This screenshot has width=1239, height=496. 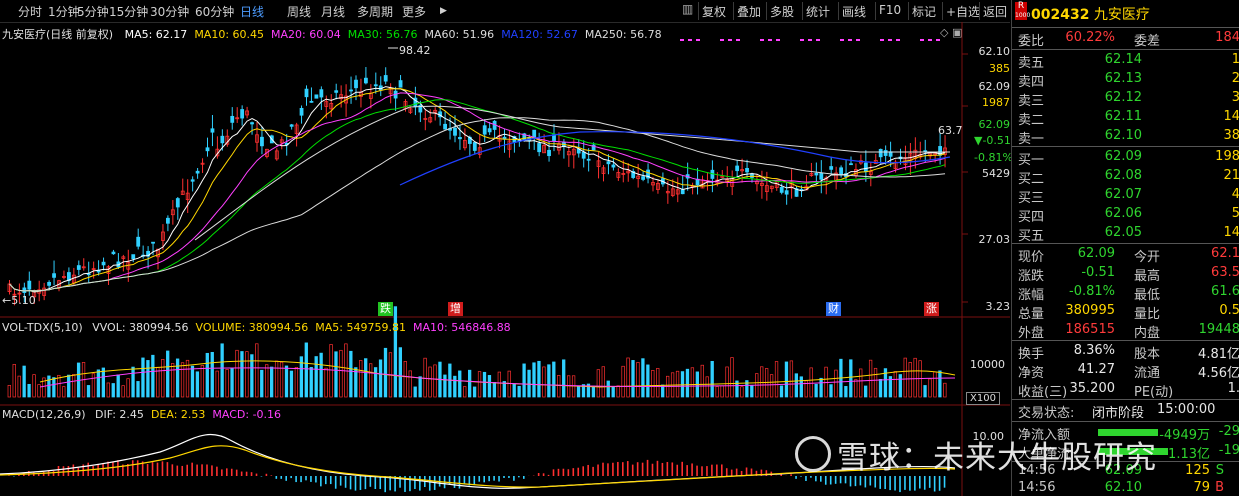 What do you see at coordinates (998, 306) in the screenshot?
I see `price-axis-label-9: 3.23` at bounding box center [998, 306].